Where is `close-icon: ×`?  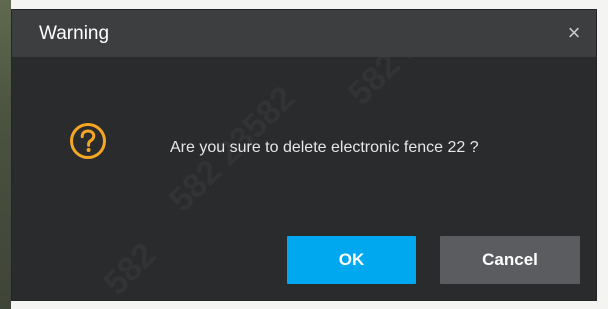 close-icon: × is located at coordinates (574, 32).